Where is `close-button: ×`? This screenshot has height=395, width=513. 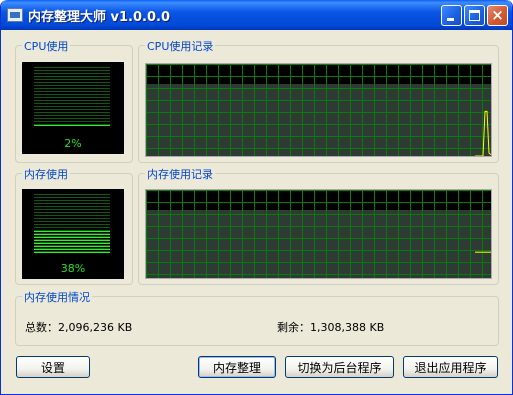 close-button: × is located at coordinates (497, 15).